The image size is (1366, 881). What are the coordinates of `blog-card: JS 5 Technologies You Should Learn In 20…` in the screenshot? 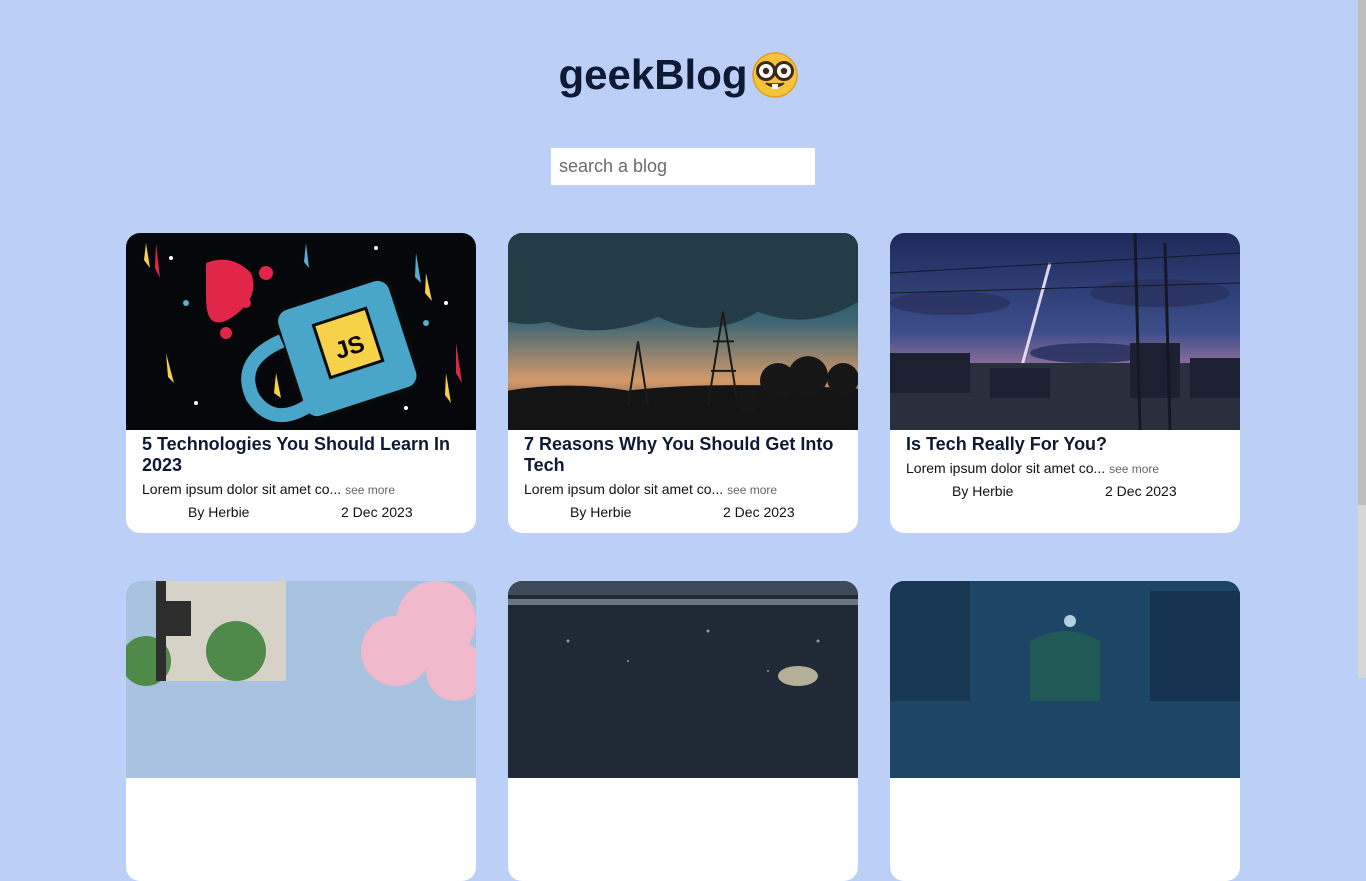 It's located at (301, 383).